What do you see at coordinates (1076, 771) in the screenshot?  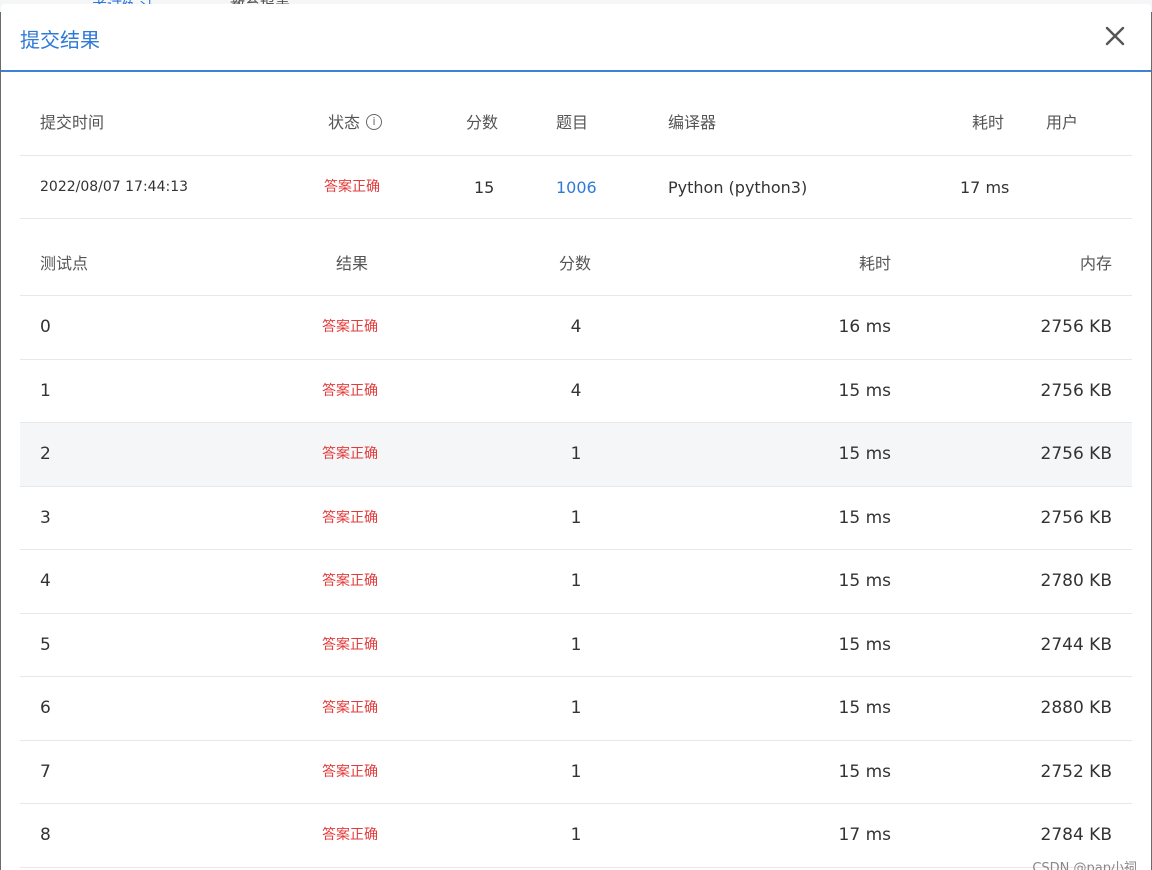 I see `case-memory: 2752 KB` at bounding box center [1076, 771].